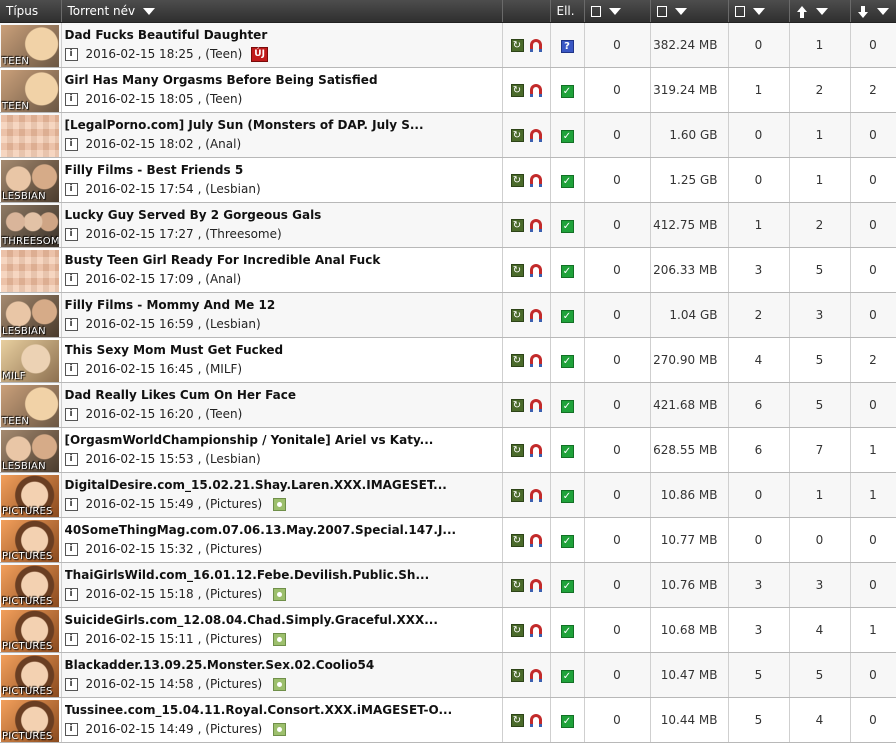 Image resolution: width=896 pixels, height=743 pixels. I want to click on downloads-count: 6, so click(759, 405).